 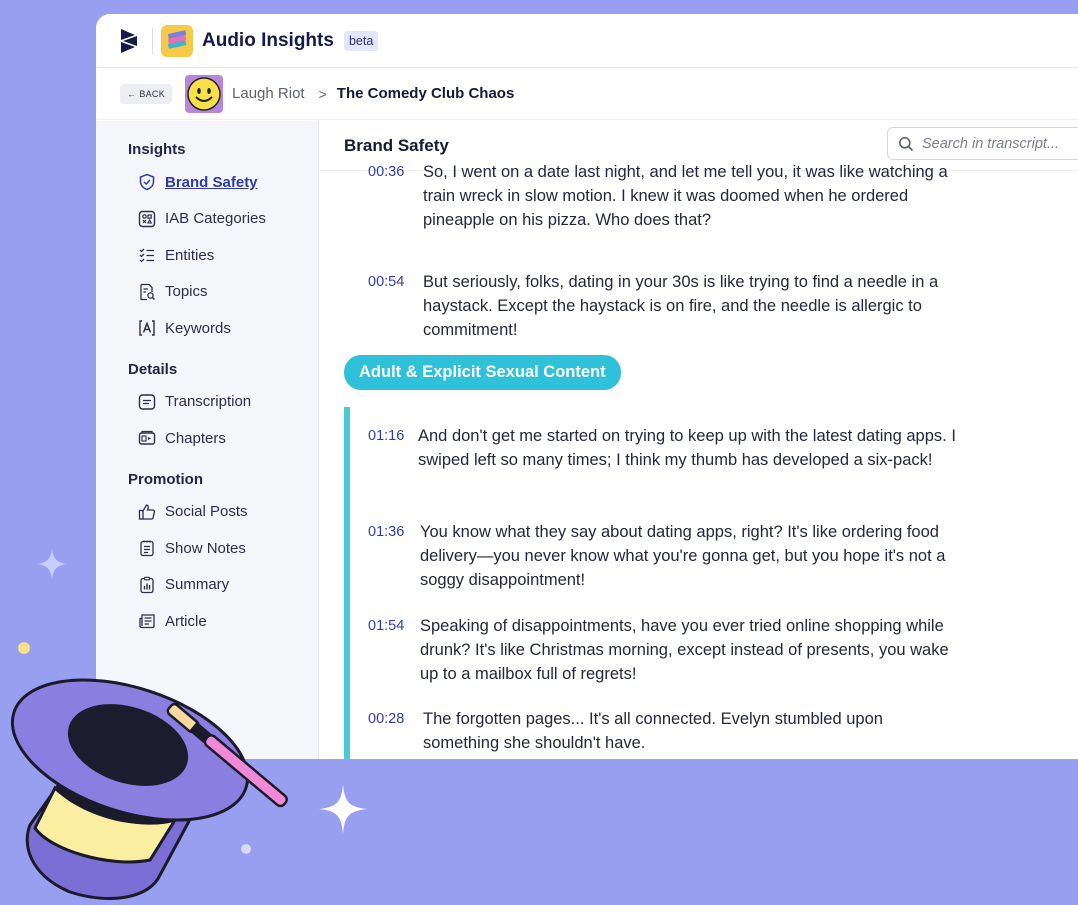 I want to click on sidebar-item-label: Social Posts, so click(x=206, y=512).